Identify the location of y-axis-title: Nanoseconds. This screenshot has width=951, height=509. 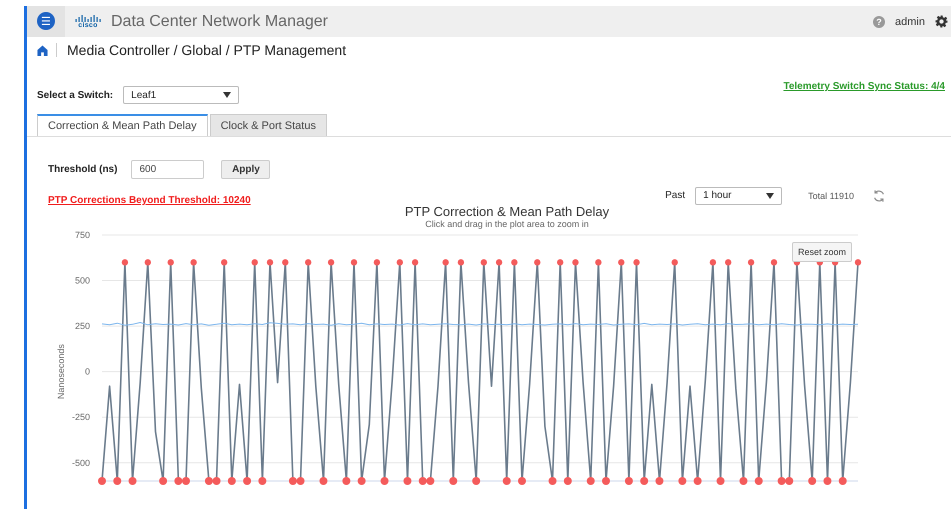
(61, 372).